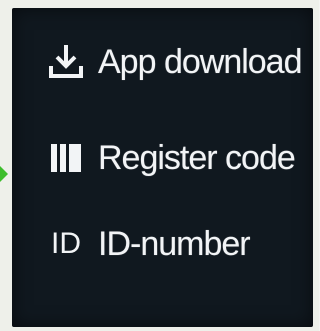 This screenshot has height=331, width=320. I want to click on menu-item-label: Register code, so click(197, 158).